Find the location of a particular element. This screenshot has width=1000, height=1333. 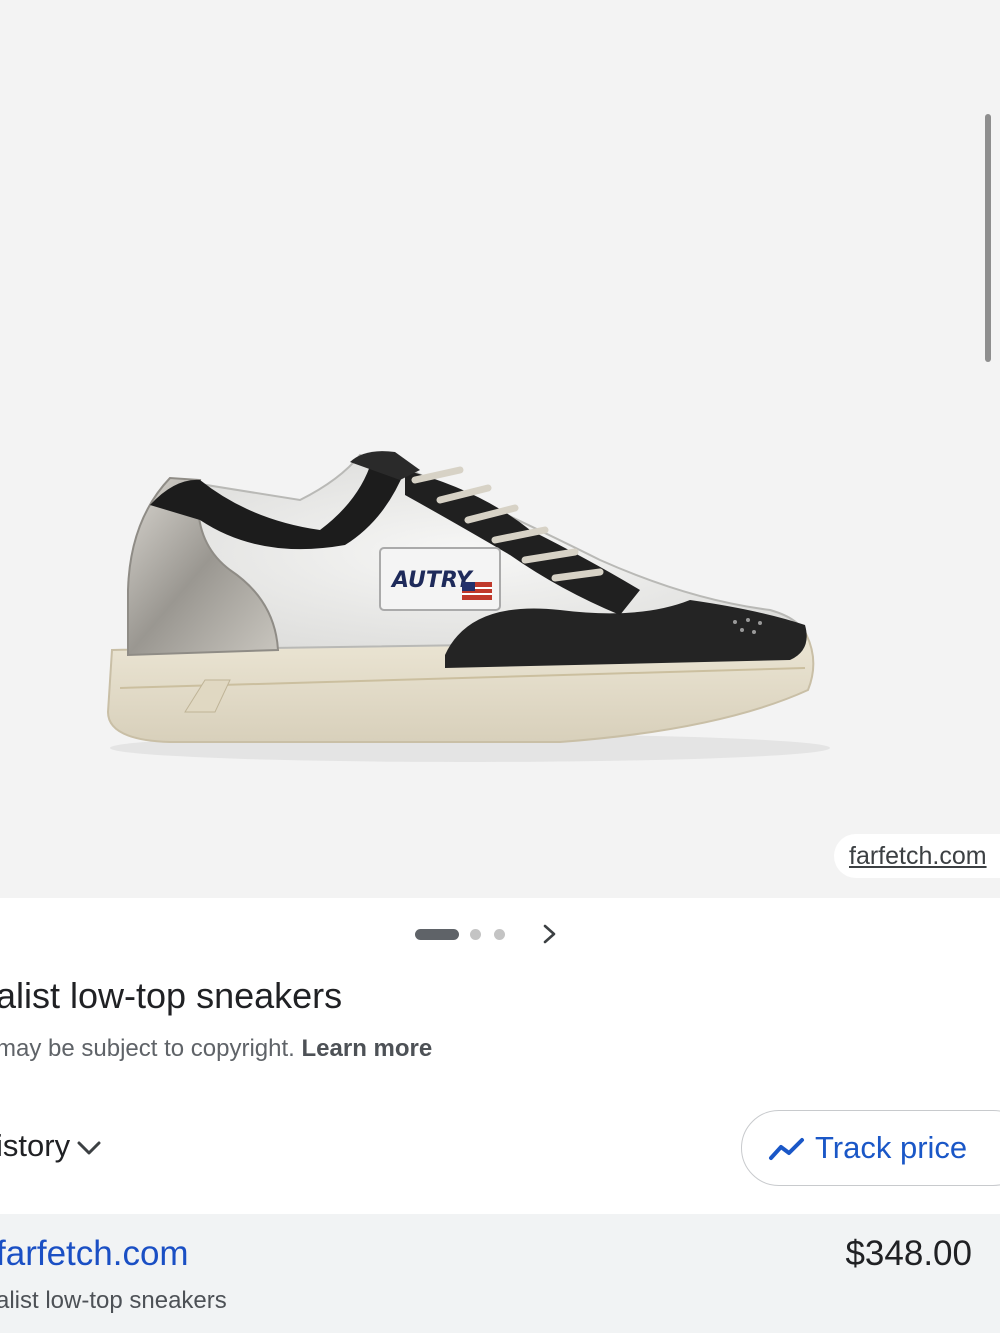

offer-price: $348.00 is located at coordinates (908, 1253).